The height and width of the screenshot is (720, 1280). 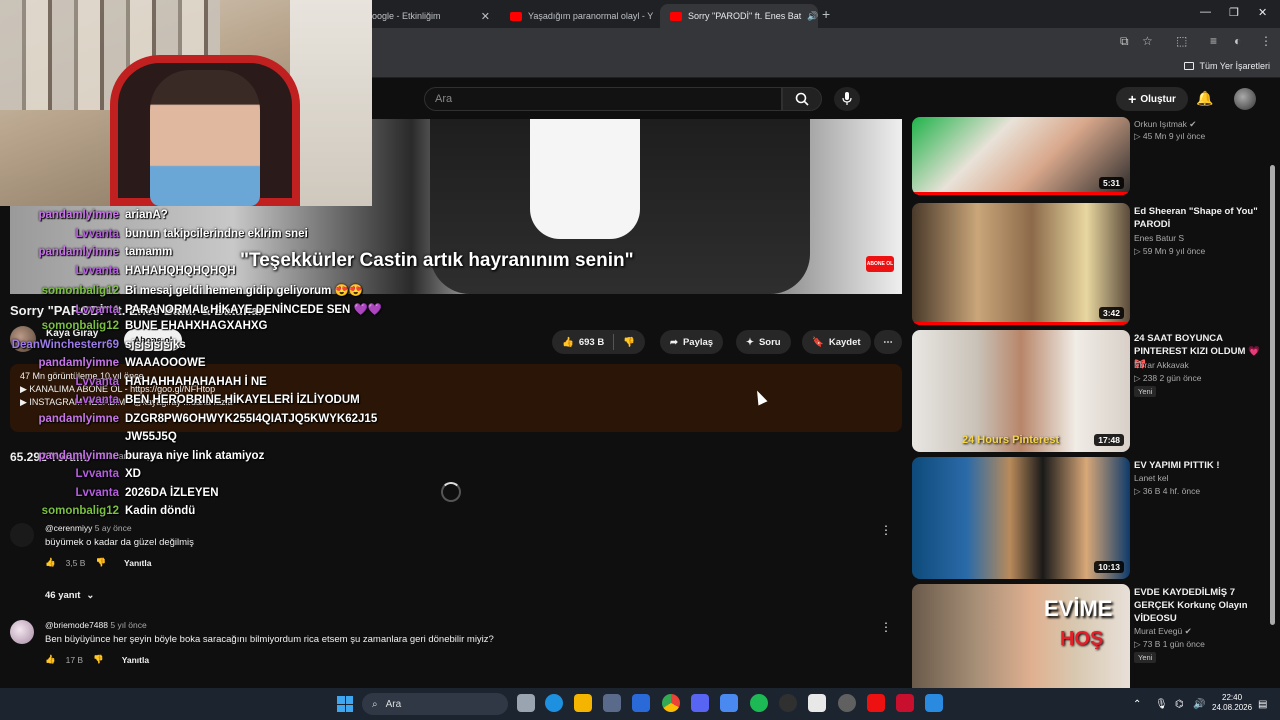 I want to click on more-icon: ⋮, so click(x=1266, y=41).